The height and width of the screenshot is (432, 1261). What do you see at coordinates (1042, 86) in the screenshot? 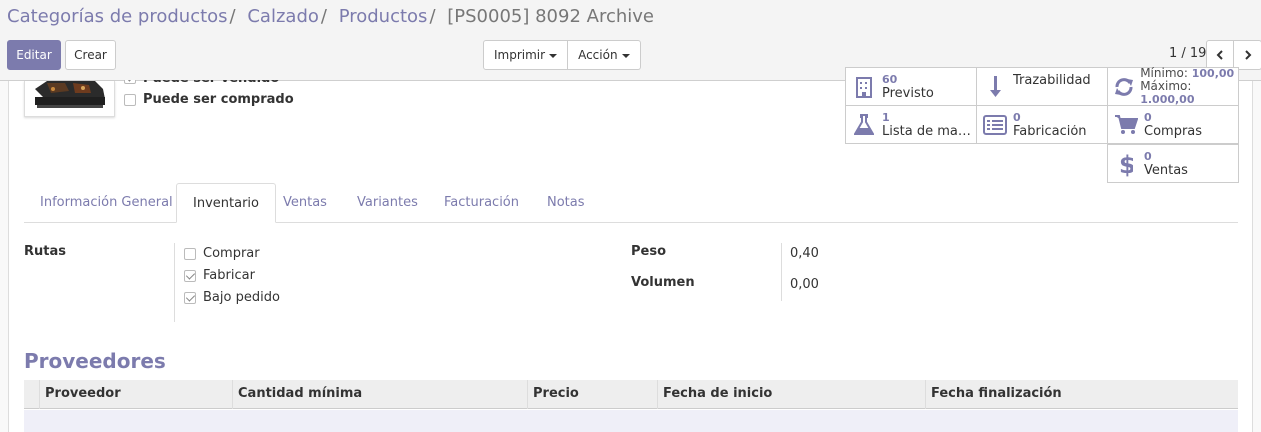
I see `traceability-smart-button: Trazabilidad` at bounding box center [1042, 86].